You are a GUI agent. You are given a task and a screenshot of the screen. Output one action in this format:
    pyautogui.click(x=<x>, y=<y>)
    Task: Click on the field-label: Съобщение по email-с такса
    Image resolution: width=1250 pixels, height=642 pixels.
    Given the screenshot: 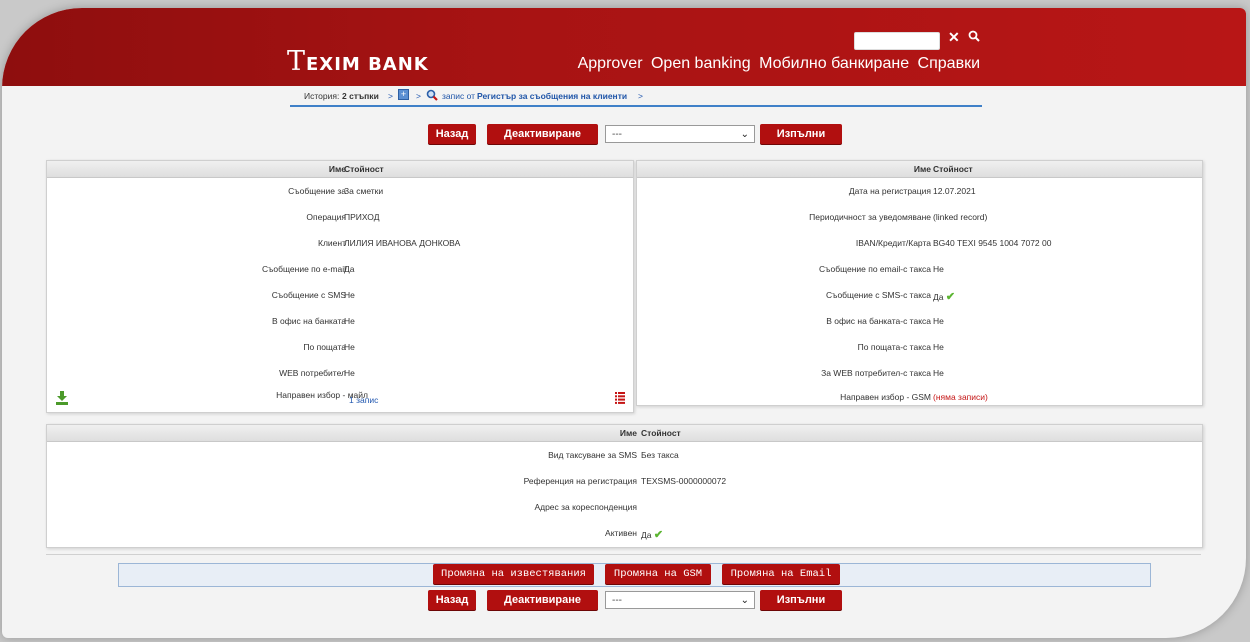 What is the action you would take?
    pyautogui.click(x=875, y=269)
    